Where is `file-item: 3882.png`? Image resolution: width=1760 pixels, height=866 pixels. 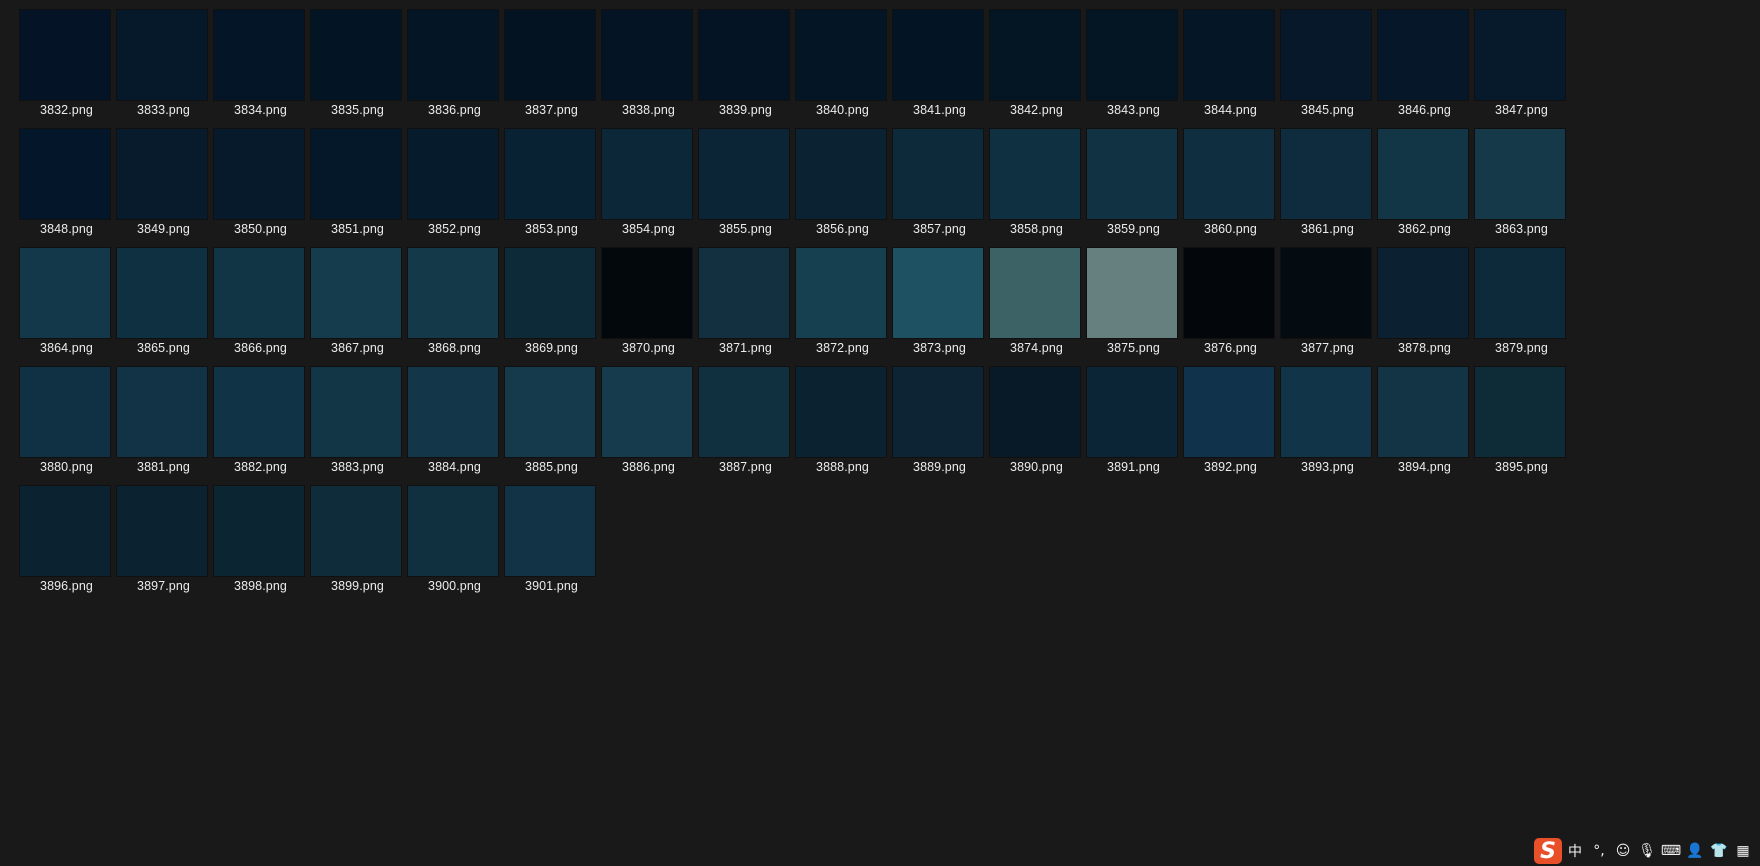 file-item: 3882.png is located at coordinates (260, 425).